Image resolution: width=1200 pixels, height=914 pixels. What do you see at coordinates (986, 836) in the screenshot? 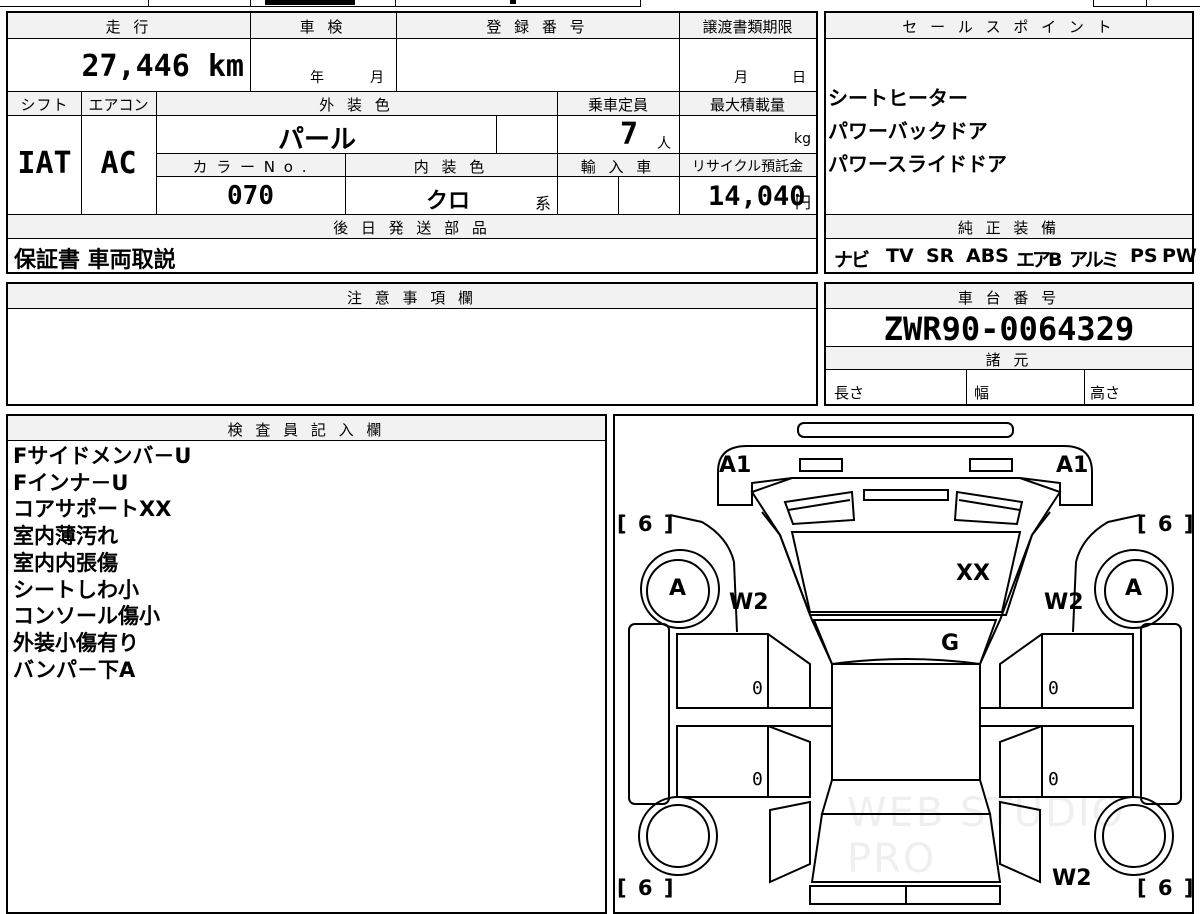
I see `watermark: WEB STUDIO PRO` at bounding box center [986, 836].